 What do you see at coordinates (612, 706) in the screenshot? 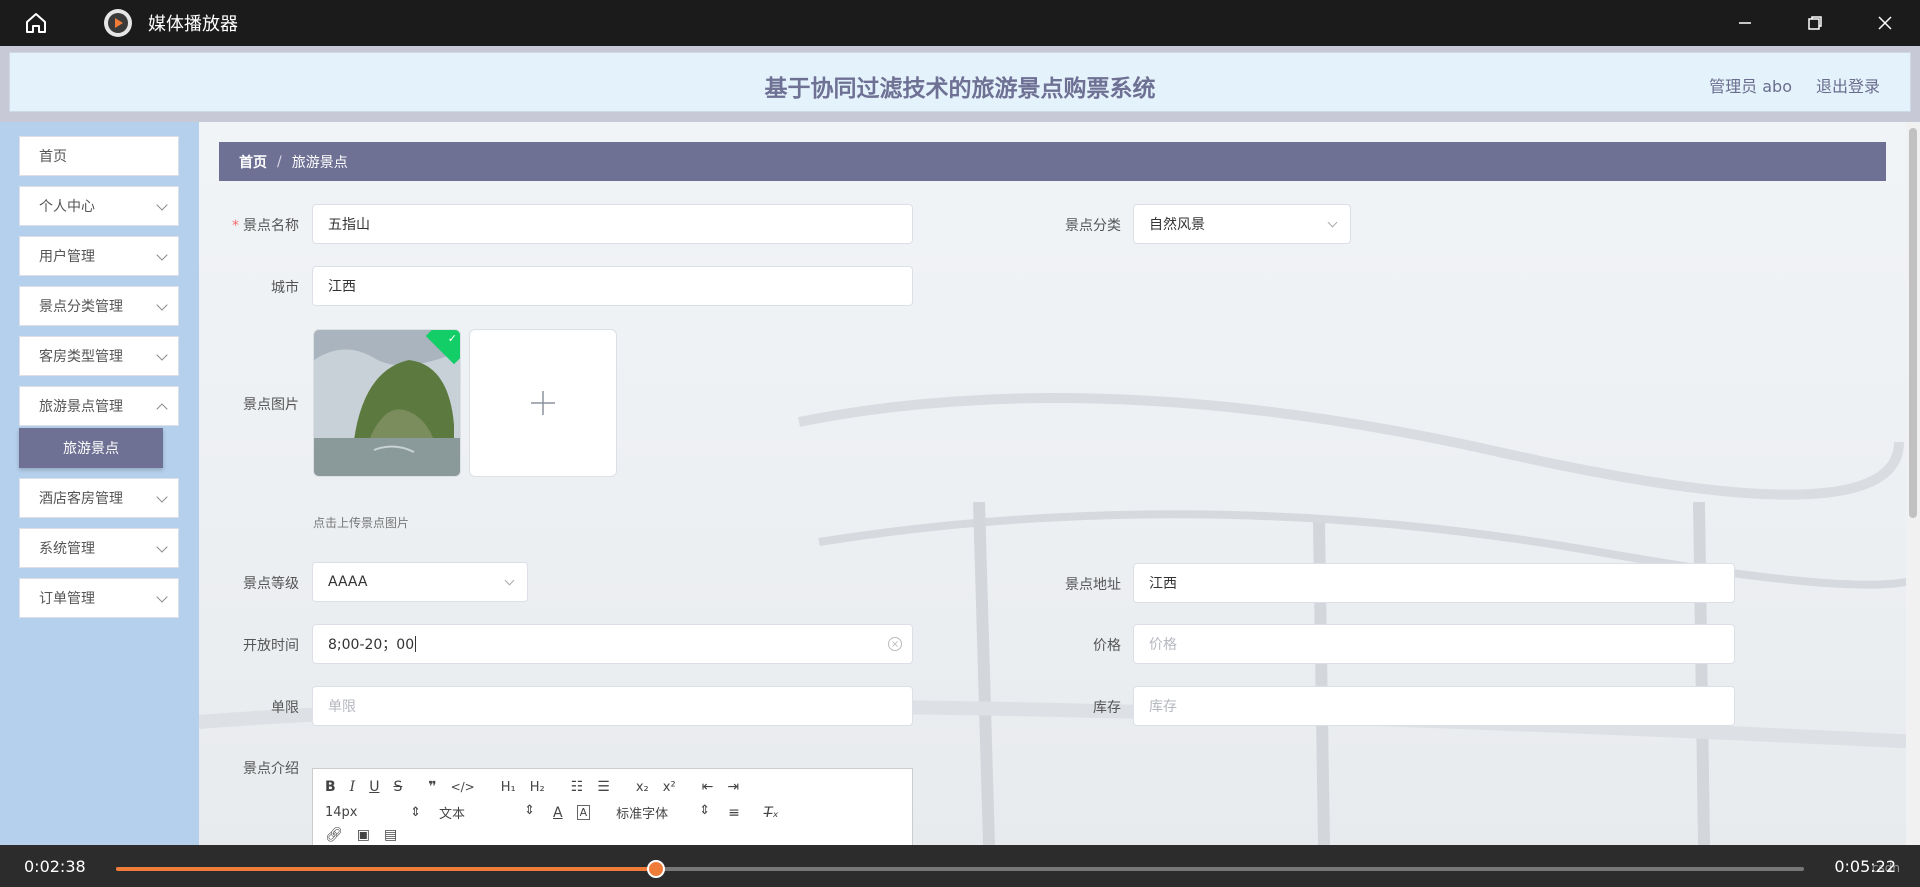
I see `limit-input: 单限` at bounding box center [612, 706].